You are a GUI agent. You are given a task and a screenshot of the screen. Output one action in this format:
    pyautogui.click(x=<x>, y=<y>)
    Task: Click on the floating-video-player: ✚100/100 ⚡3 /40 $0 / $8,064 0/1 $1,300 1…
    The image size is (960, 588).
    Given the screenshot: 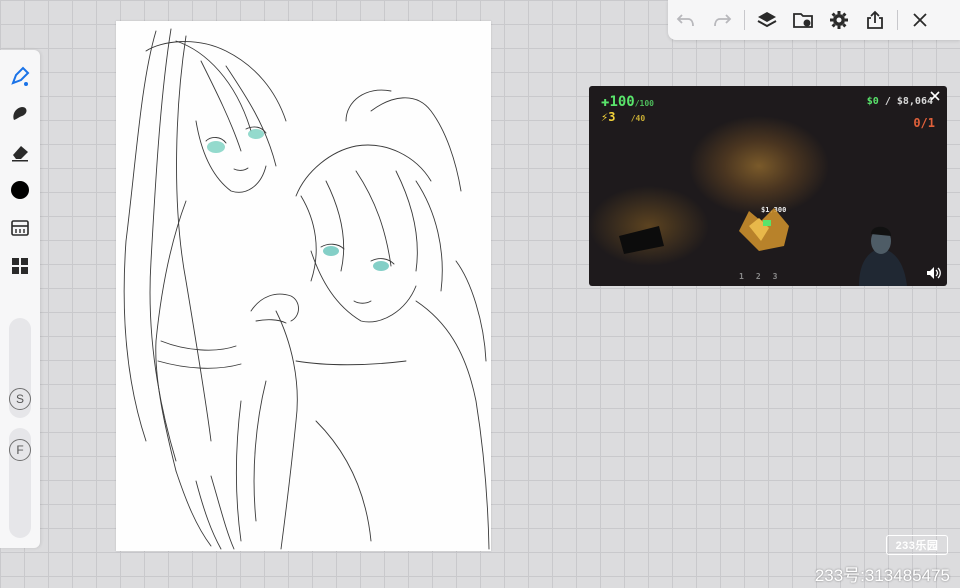 What is the action you would take?
    pyautogui.click(x=768, y=186)
    